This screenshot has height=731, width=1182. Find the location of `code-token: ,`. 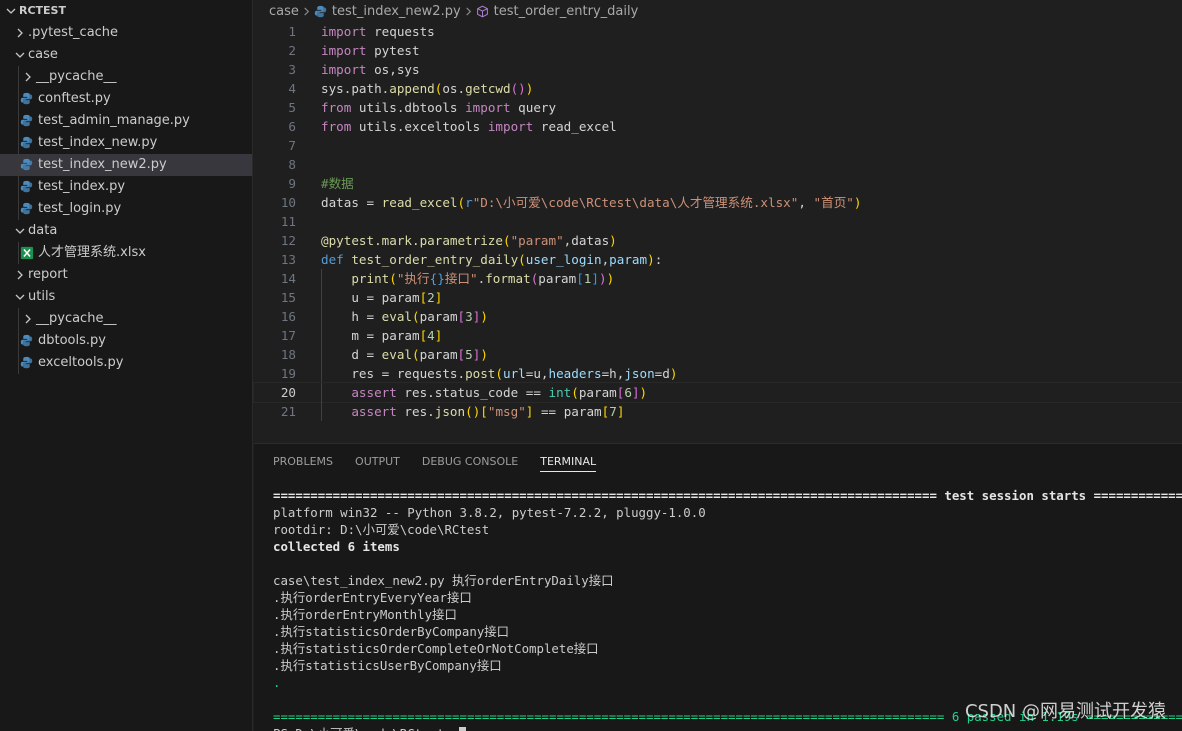

code-token: , is located at coordinates (806, 202).